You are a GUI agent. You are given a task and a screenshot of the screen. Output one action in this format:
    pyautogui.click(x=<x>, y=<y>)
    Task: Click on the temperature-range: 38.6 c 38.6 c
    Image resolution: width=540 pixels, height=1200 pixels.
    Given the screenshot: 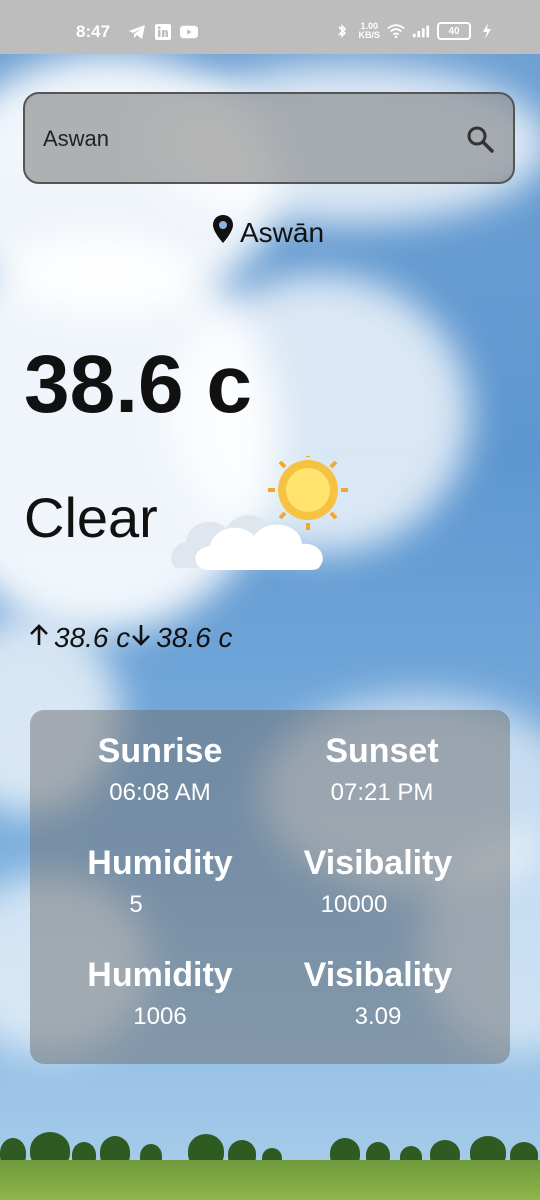 What is the action you would take?
    pyautogui.click(x=130, y=638)
    